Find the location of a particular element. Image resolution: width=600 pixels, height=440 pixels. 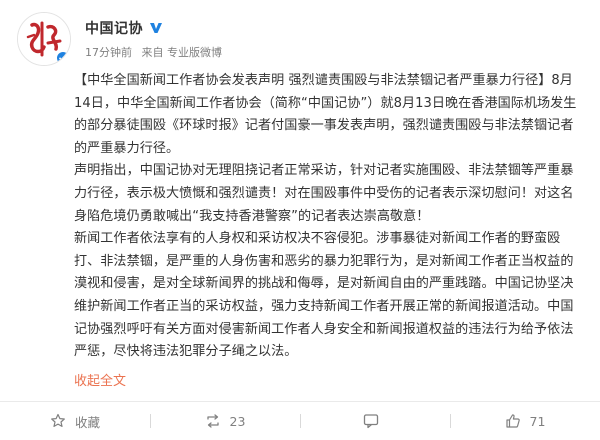

repost-button: 23 is located at coordinates (225, 421).